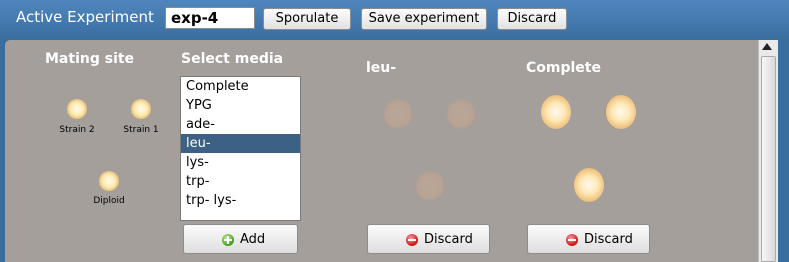 This screenshot has height=262, width=789. I want to click on plate-leu-spot-diploid, so click(430, 186).